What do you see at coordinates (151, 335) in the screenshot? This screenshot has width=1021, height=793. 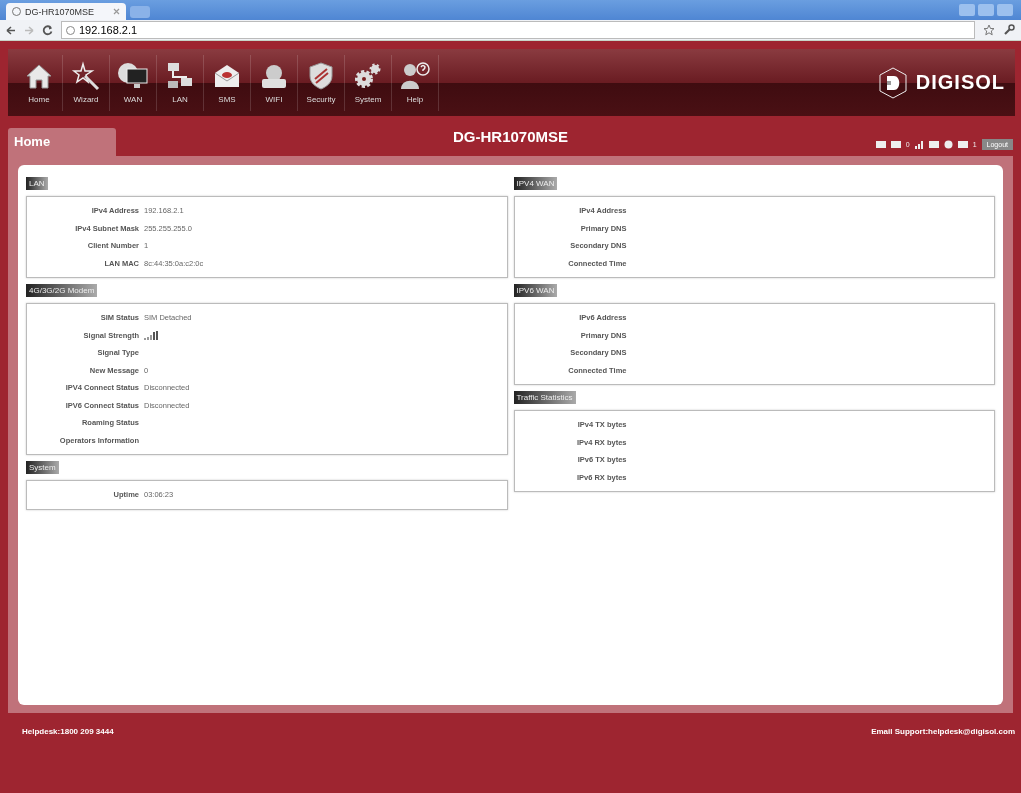 I see `signal-strength-icon` at bounding box center [151, 335].